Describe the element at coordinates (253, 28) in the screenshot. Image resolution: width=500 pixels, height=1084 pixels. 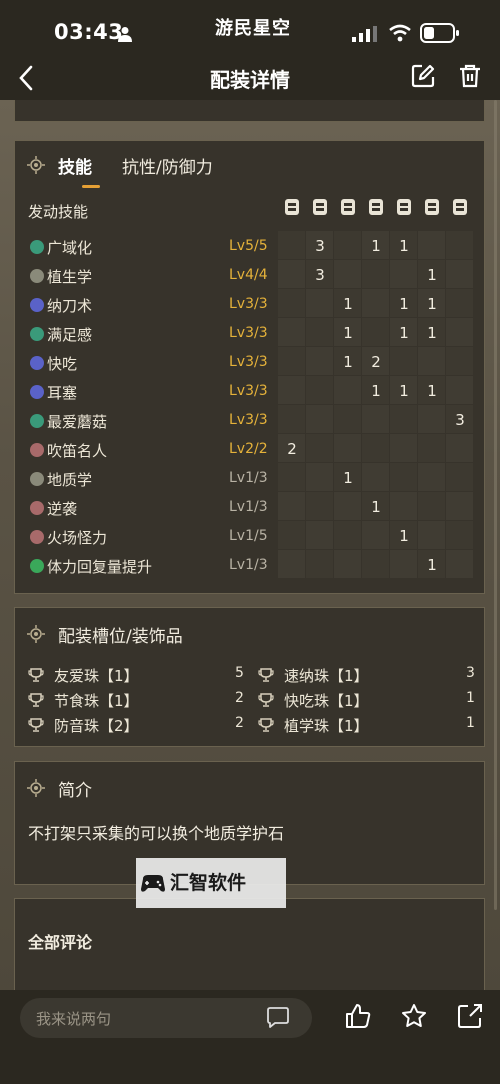
I see `brand-logo-text: 游民星空` at that location.